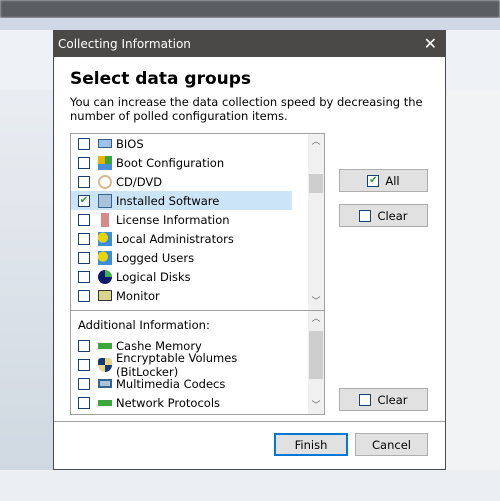 The image size is (500, 501). What do you see at coordinates (84, 200) in the screenshot?
I see `checked-checkbox: ✔` at bounding box center [84, 200].